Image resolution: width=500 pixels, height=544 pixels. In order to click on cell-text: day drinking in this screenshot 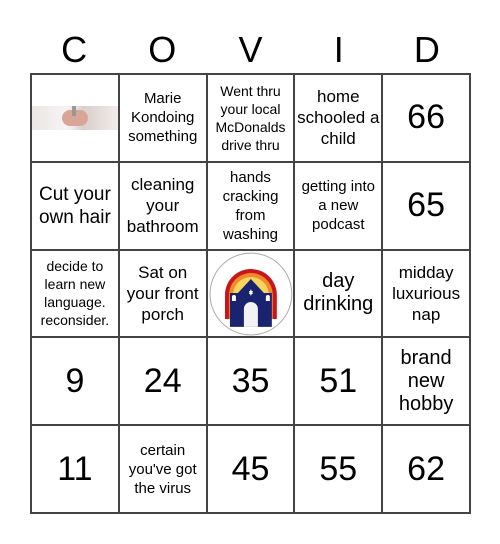, I will do `click(338, 293)`.